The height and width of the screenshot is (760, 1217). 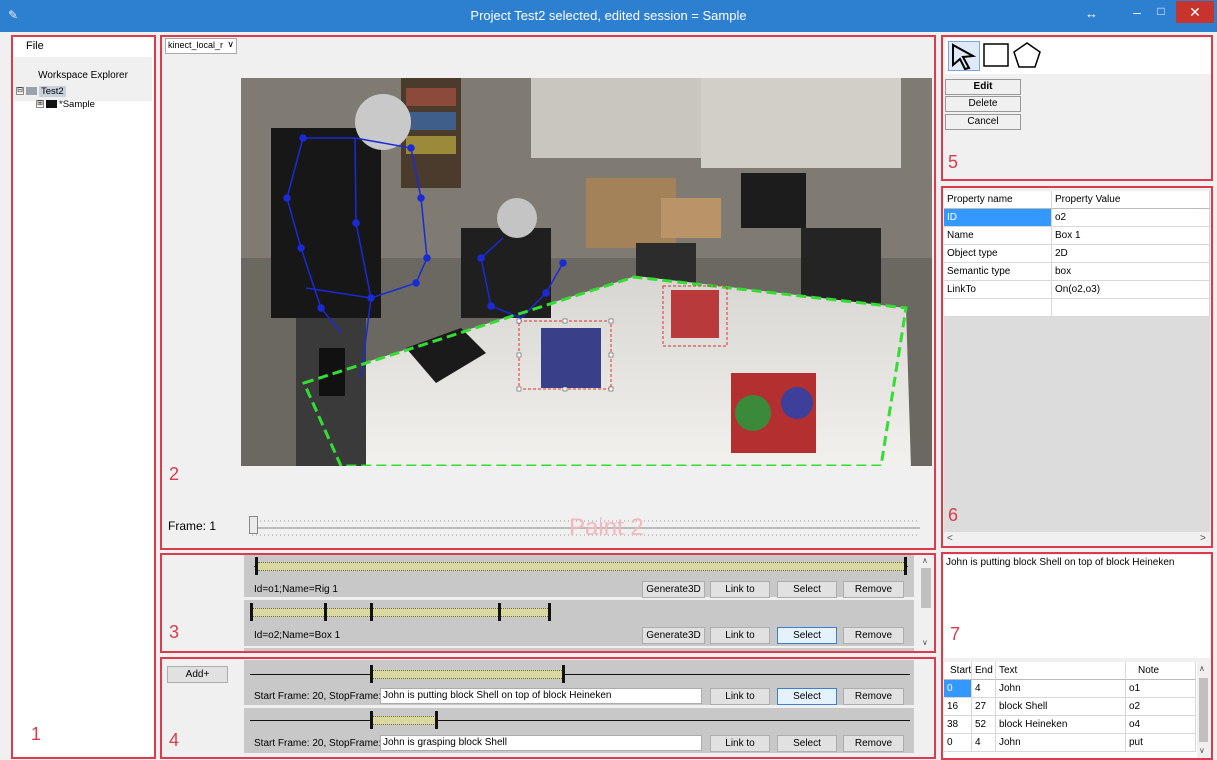 I want to click on panel-5-outline, so click(x=1077, y=108).